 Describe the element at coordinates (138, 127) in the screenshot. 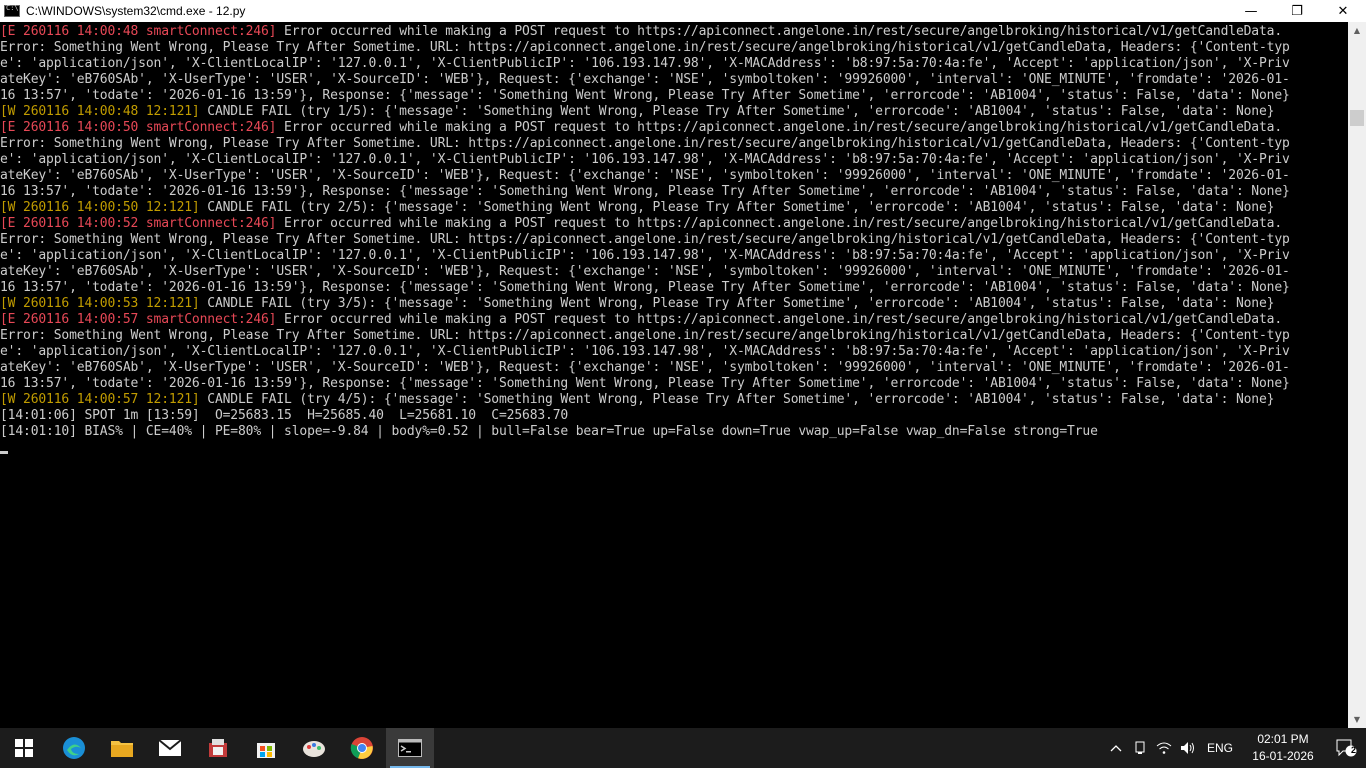

I see `error-prefix: [E 260116 14:00:50 smartConnect:246]` at that location.